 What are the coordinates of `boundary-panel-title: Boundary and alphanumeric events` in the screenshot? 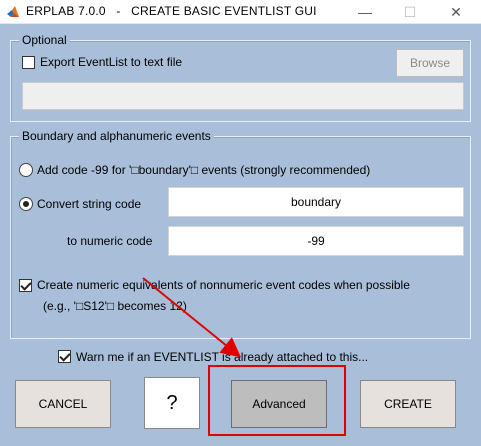 It's located at (116, 136).